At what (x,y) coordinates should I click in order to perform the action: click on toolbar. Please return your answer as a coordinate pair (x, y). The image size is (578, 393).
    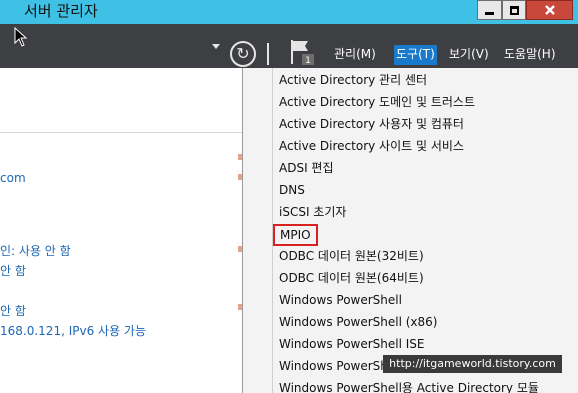
    Looking at the image, I should click on (289, 46).